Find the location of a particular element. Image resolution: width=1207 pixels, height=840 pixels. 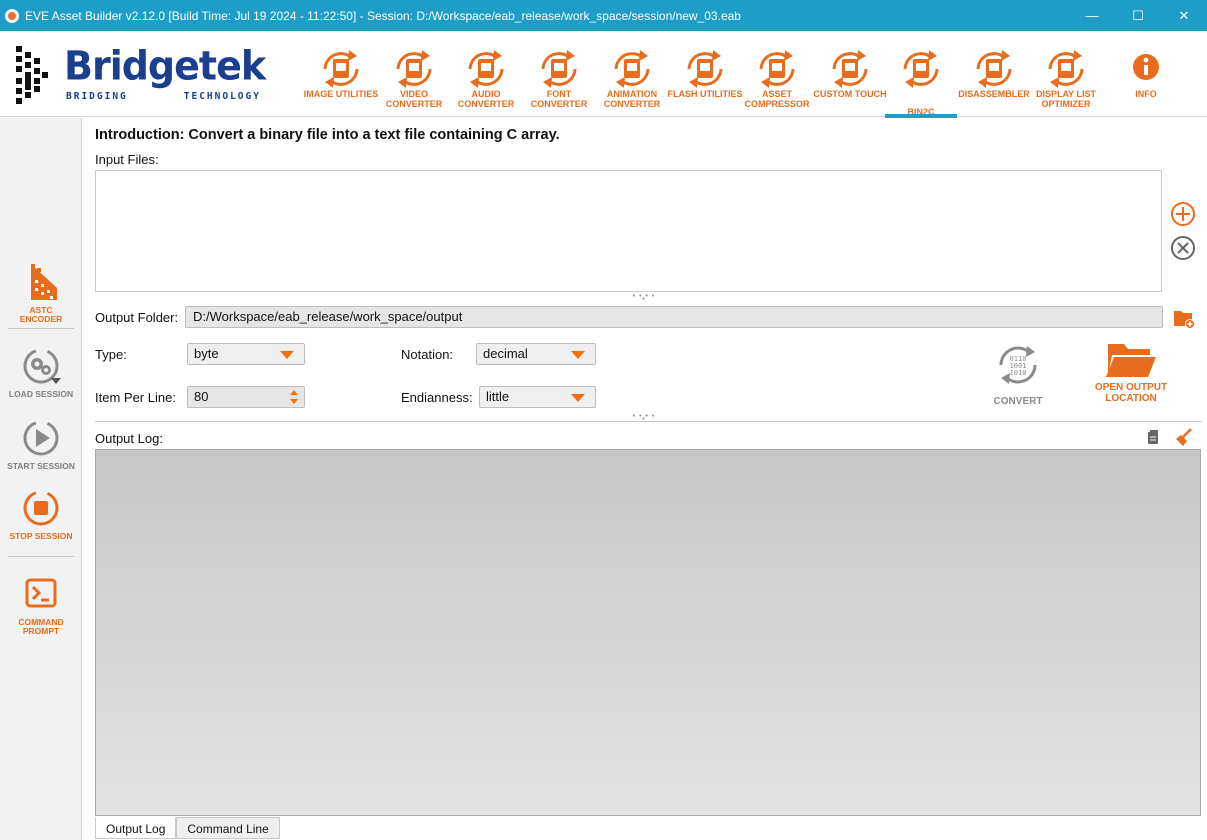

load-session-button: LOAD SESSION is located at coordinates (41, 370).